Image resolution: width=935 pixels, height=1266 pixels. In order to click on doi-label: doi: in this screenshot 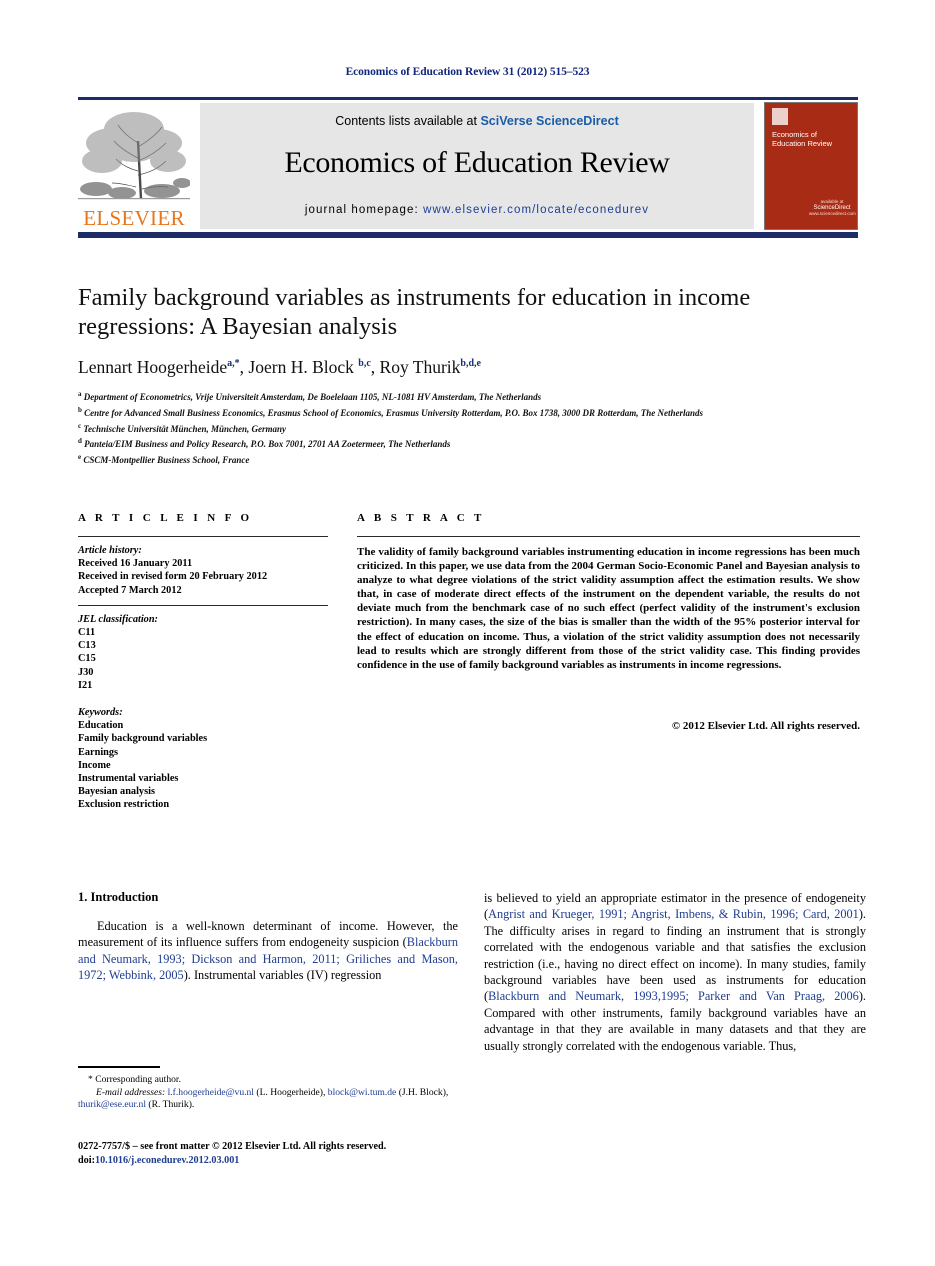, I will do `click(86, 1160)`.